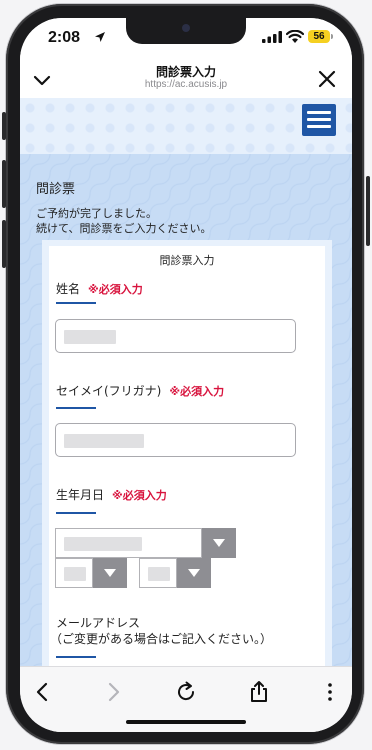 The height and width of the screenshot is (750, 372). I want to click on browser-header: 問診票入力 https://ac.acusis.jp, so click(186, 79).